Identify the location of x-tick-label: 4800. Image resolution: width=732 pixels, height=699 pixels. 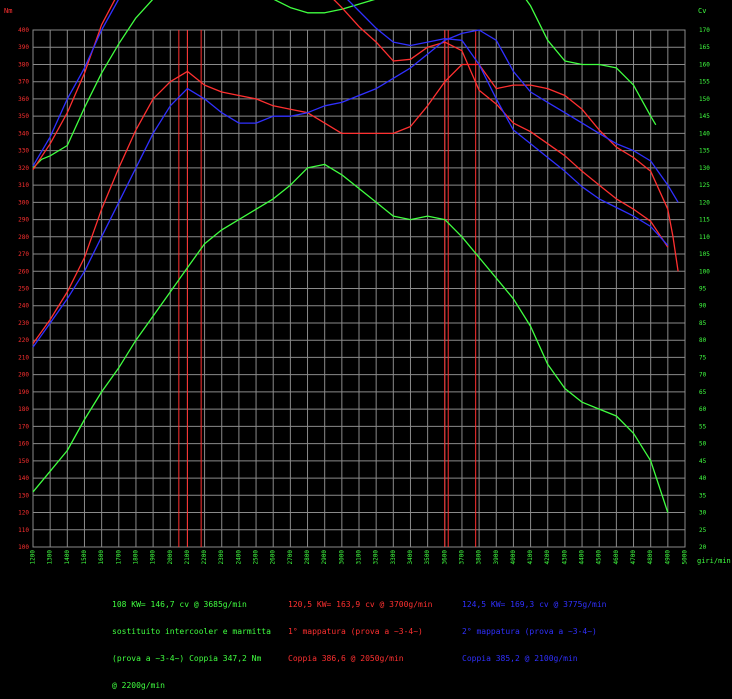
(650, 557).